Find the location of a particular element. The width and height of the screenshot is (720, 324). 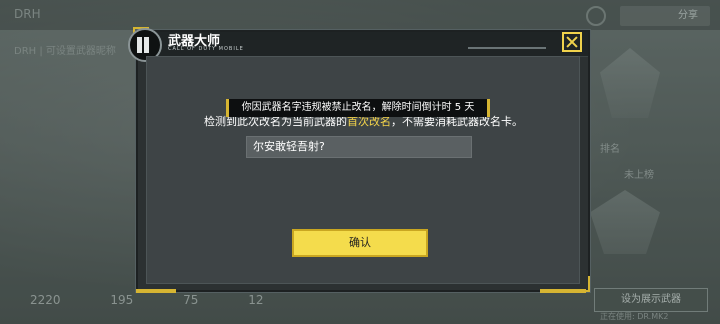

ban-toast: 你因武器名字违规被禁止改名，解除时间倒计时 5 天 is located at coordinates (358, 108).